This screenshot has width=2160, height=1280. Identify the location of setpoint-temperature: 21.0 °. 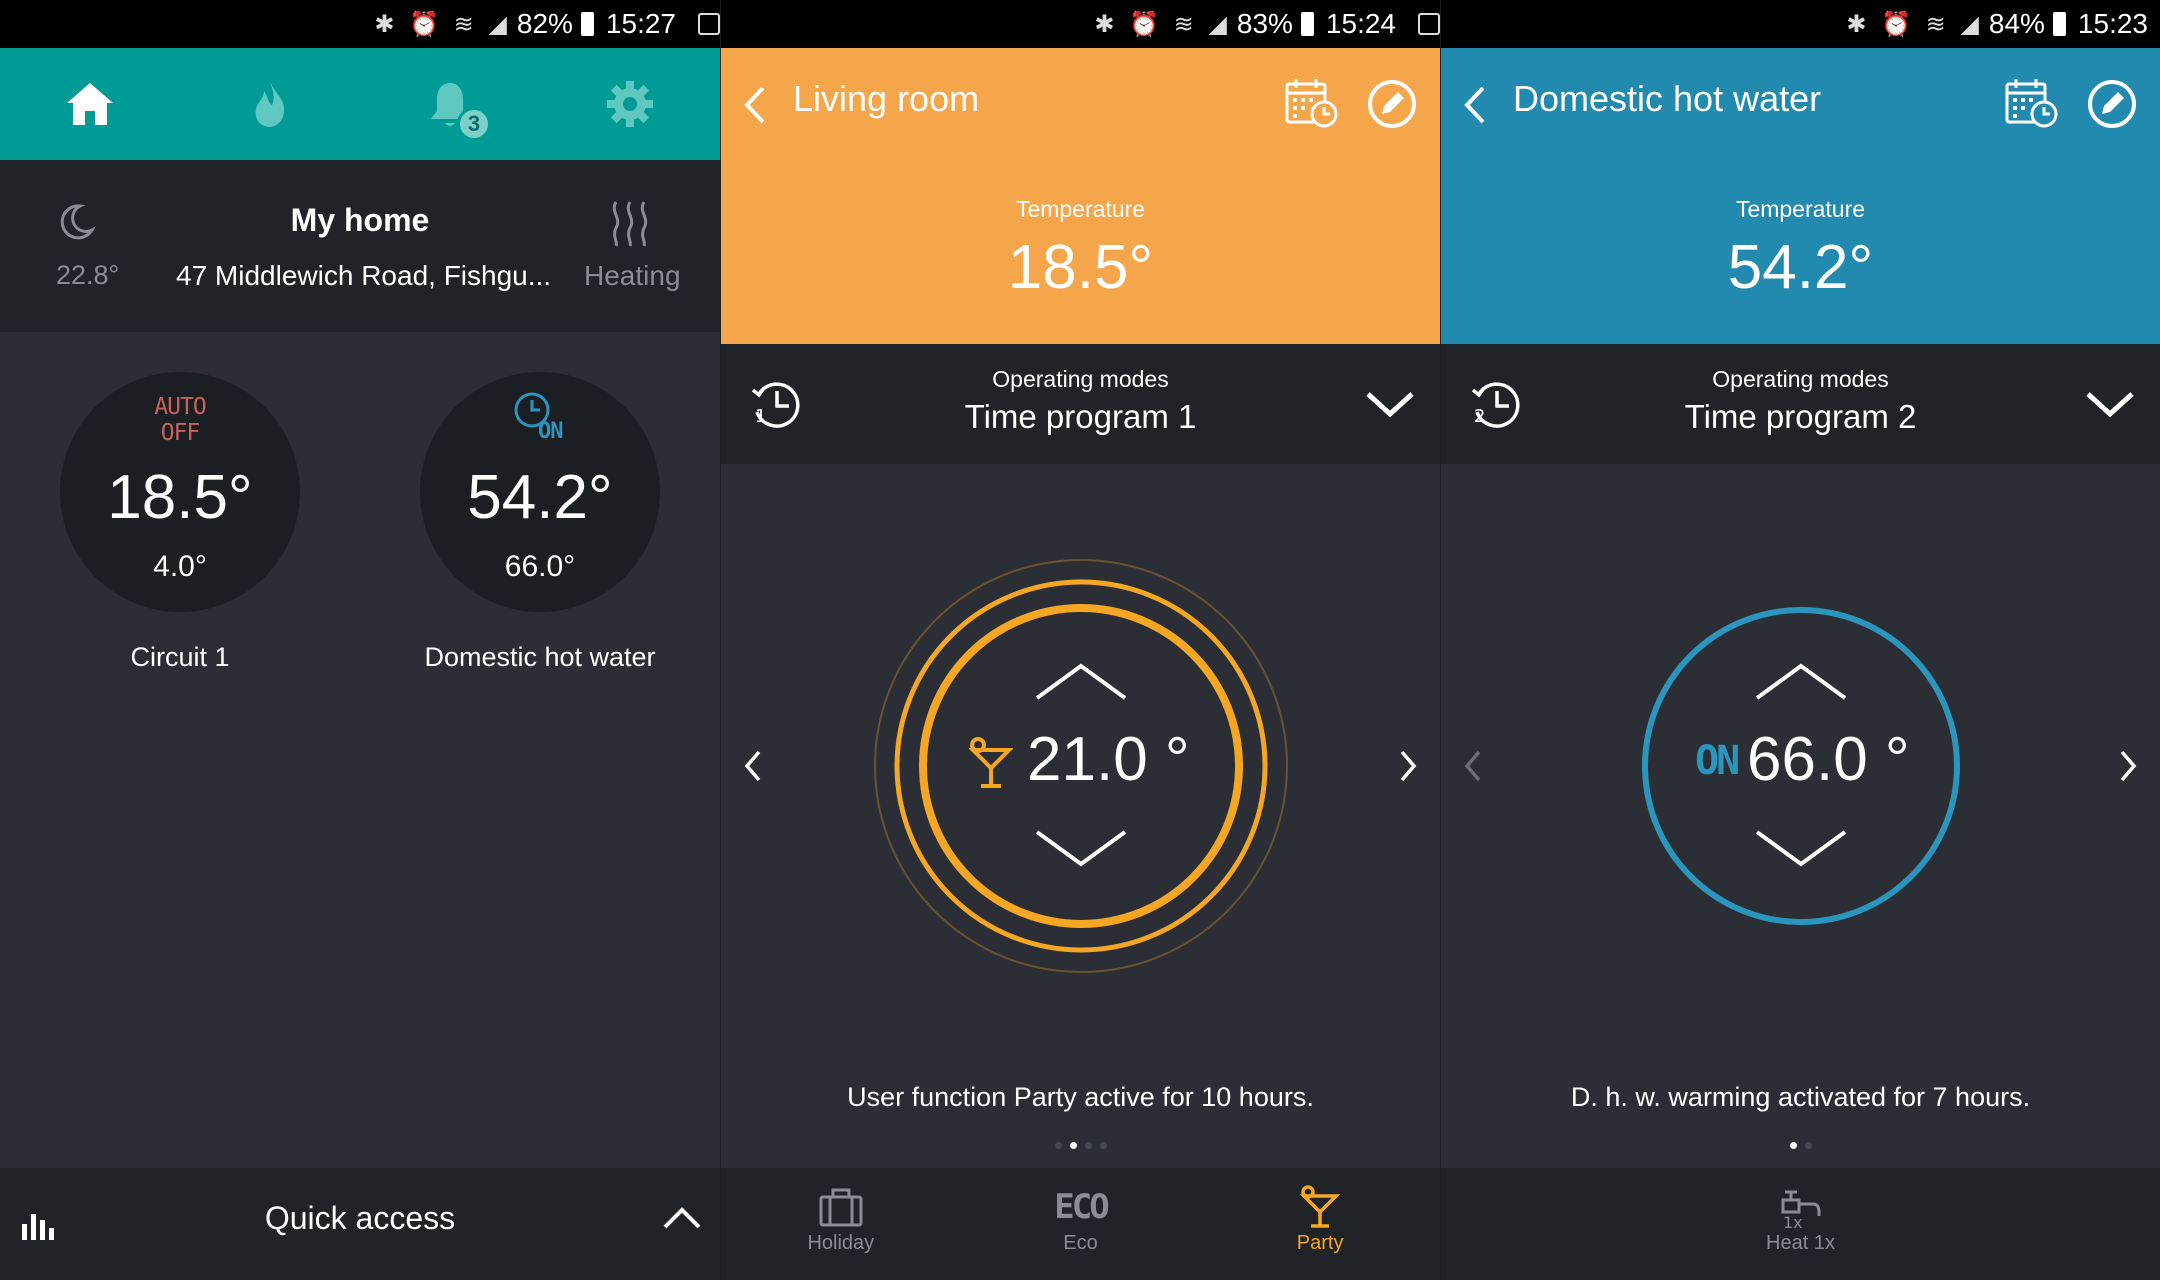
(1108, 759).